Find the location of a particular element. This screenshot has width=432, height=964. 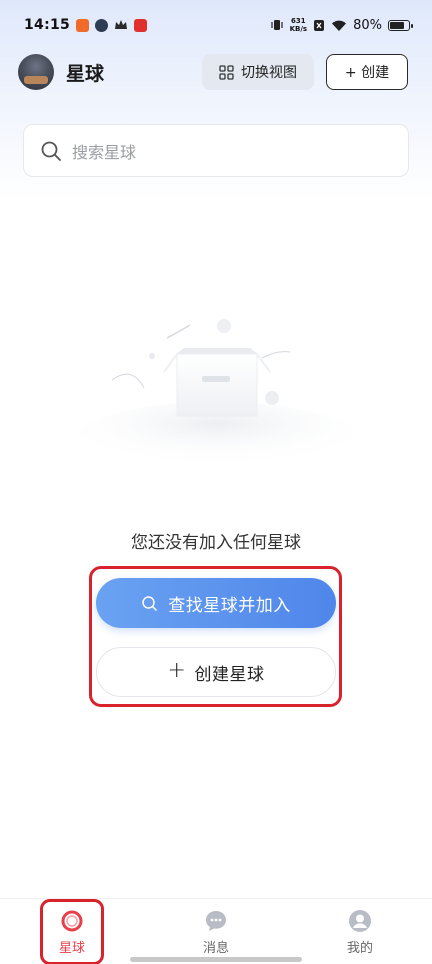

nav-label-messages: 消息 is located at coordinates (215, 948).